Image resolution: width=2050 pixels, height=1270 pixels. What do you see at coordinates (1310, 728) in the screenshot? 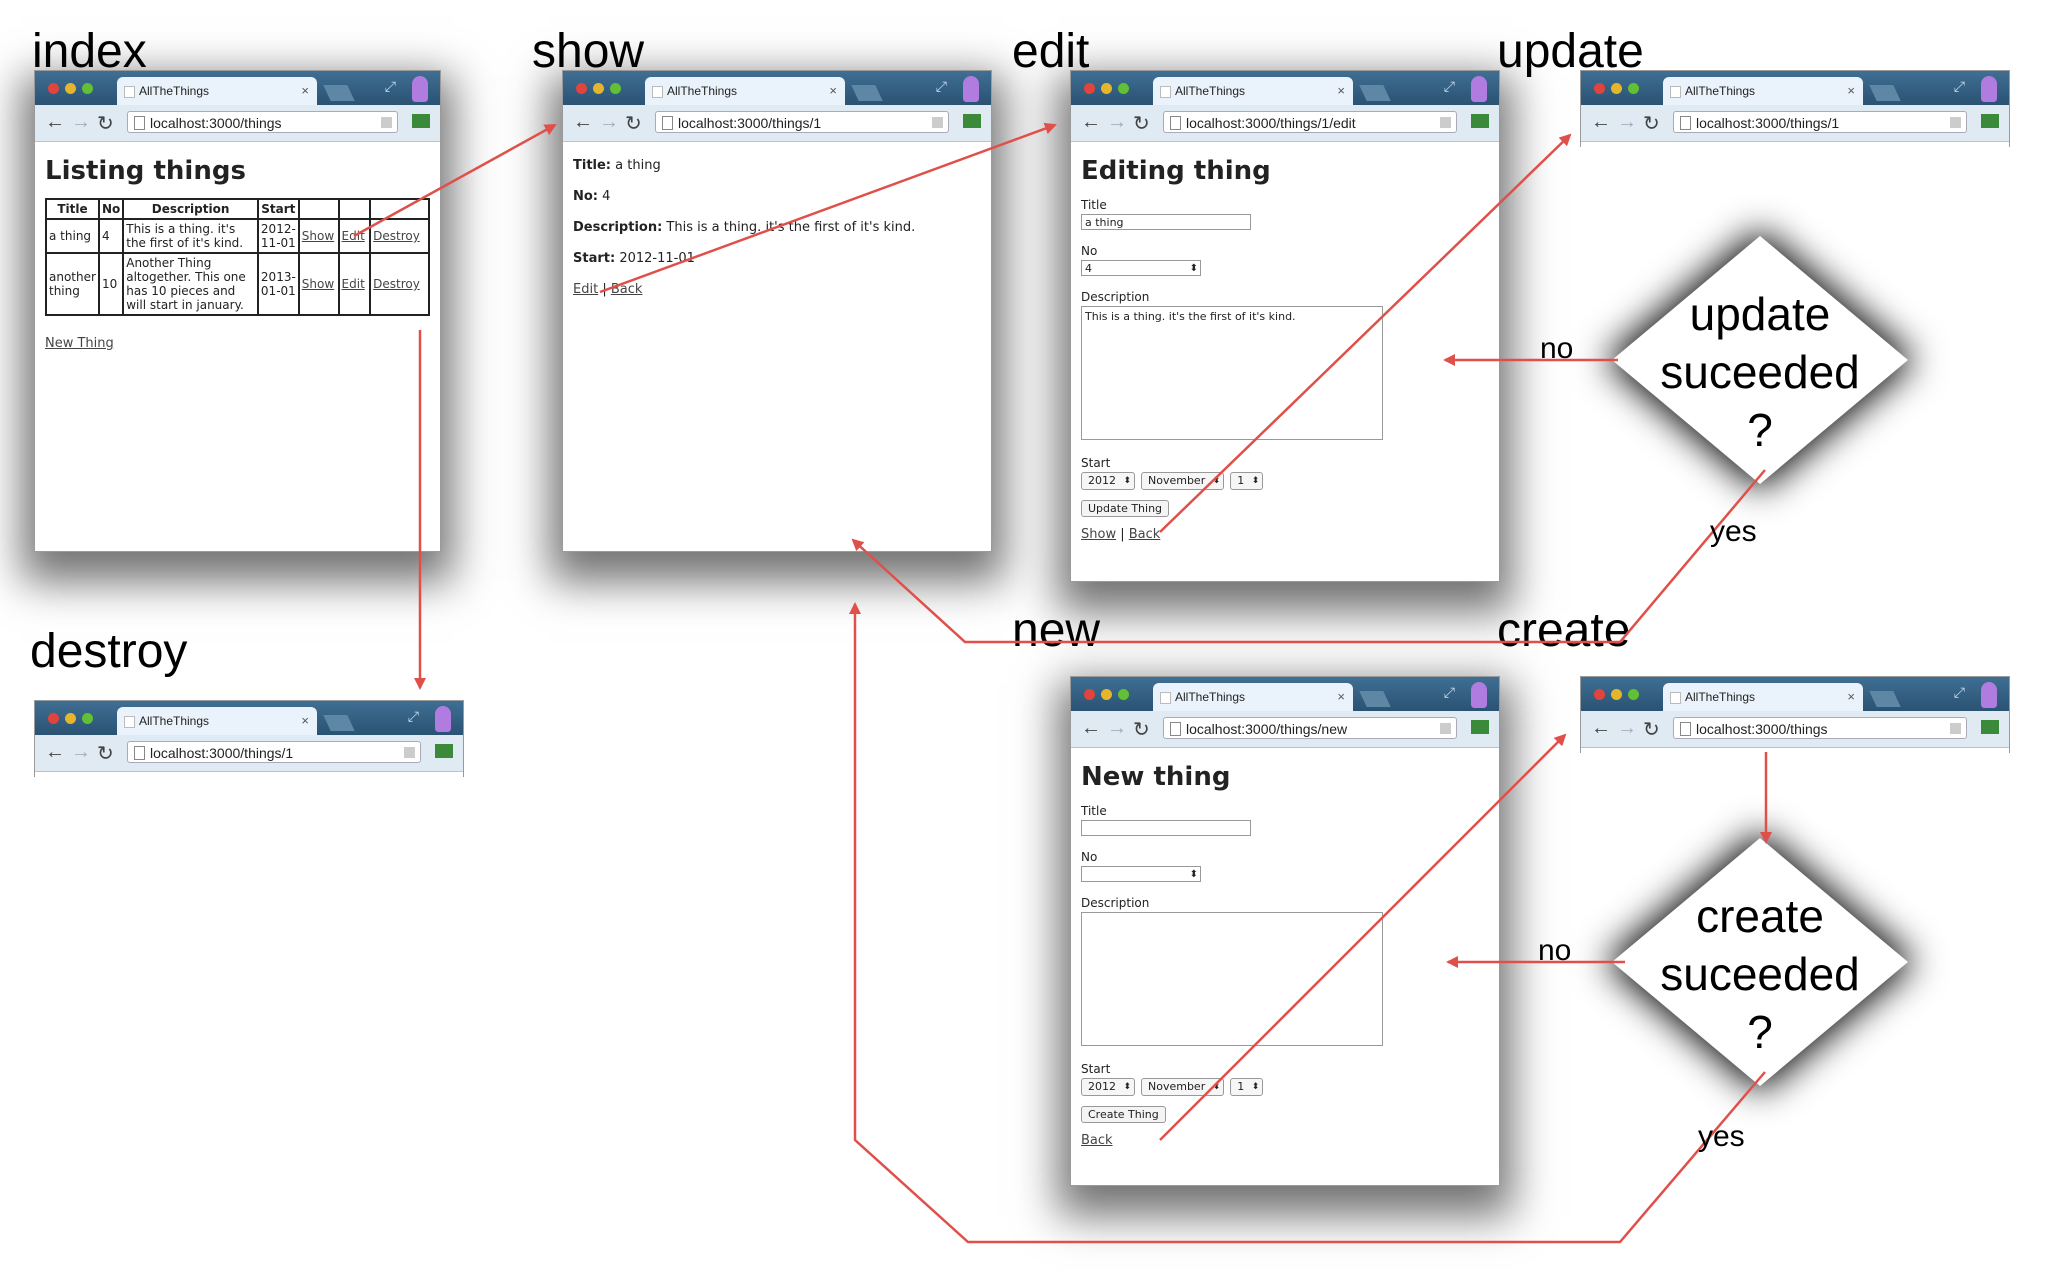
I see `address-bar: localhost:3000/things/new` at bounding box center [1310, 728].